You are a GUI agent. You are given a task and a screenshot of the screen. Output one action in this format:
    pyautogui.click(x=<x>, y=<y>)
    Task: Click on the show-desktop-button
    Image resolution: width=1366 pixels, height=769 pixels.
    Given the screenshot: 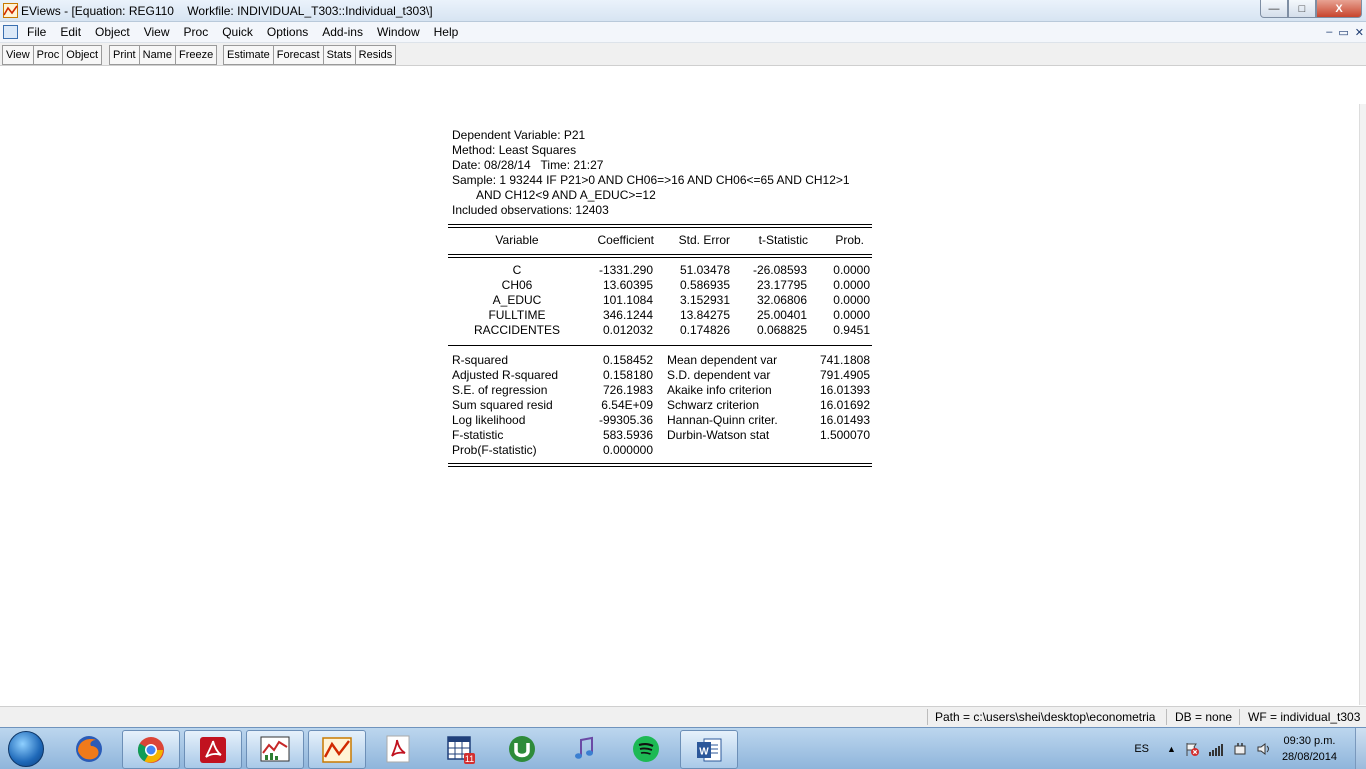 What is the action you would take?
    pyautogui.click(x=1360, y=748)
    